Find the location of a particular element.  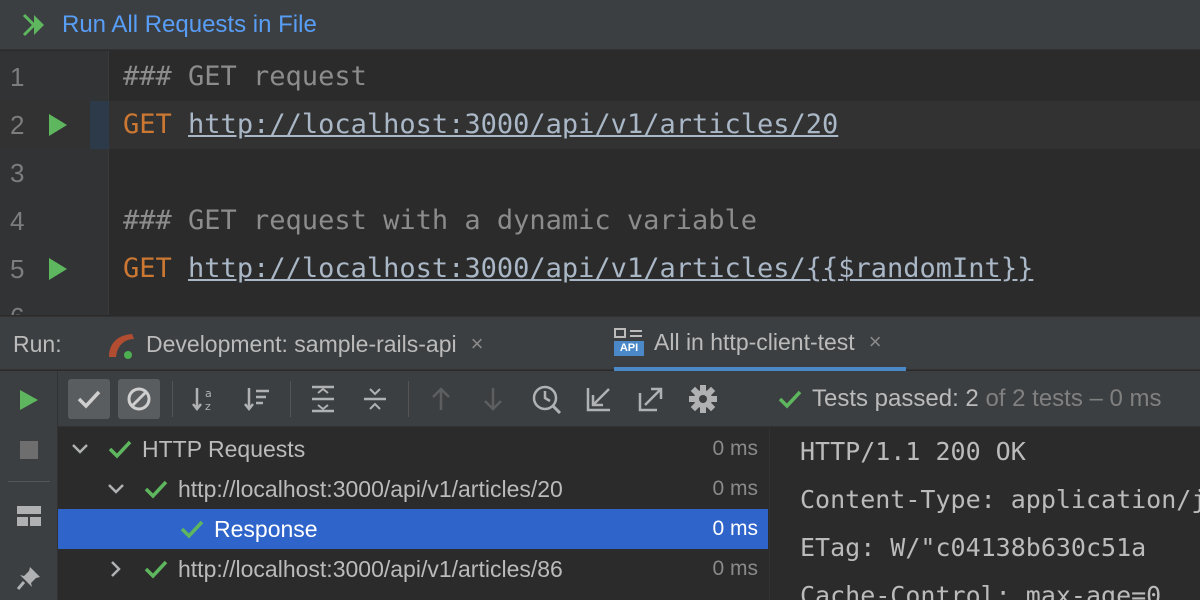

tree-node-label: http://localhost:3000/api/v1/articles/20 is located at coordinates (370, 488).